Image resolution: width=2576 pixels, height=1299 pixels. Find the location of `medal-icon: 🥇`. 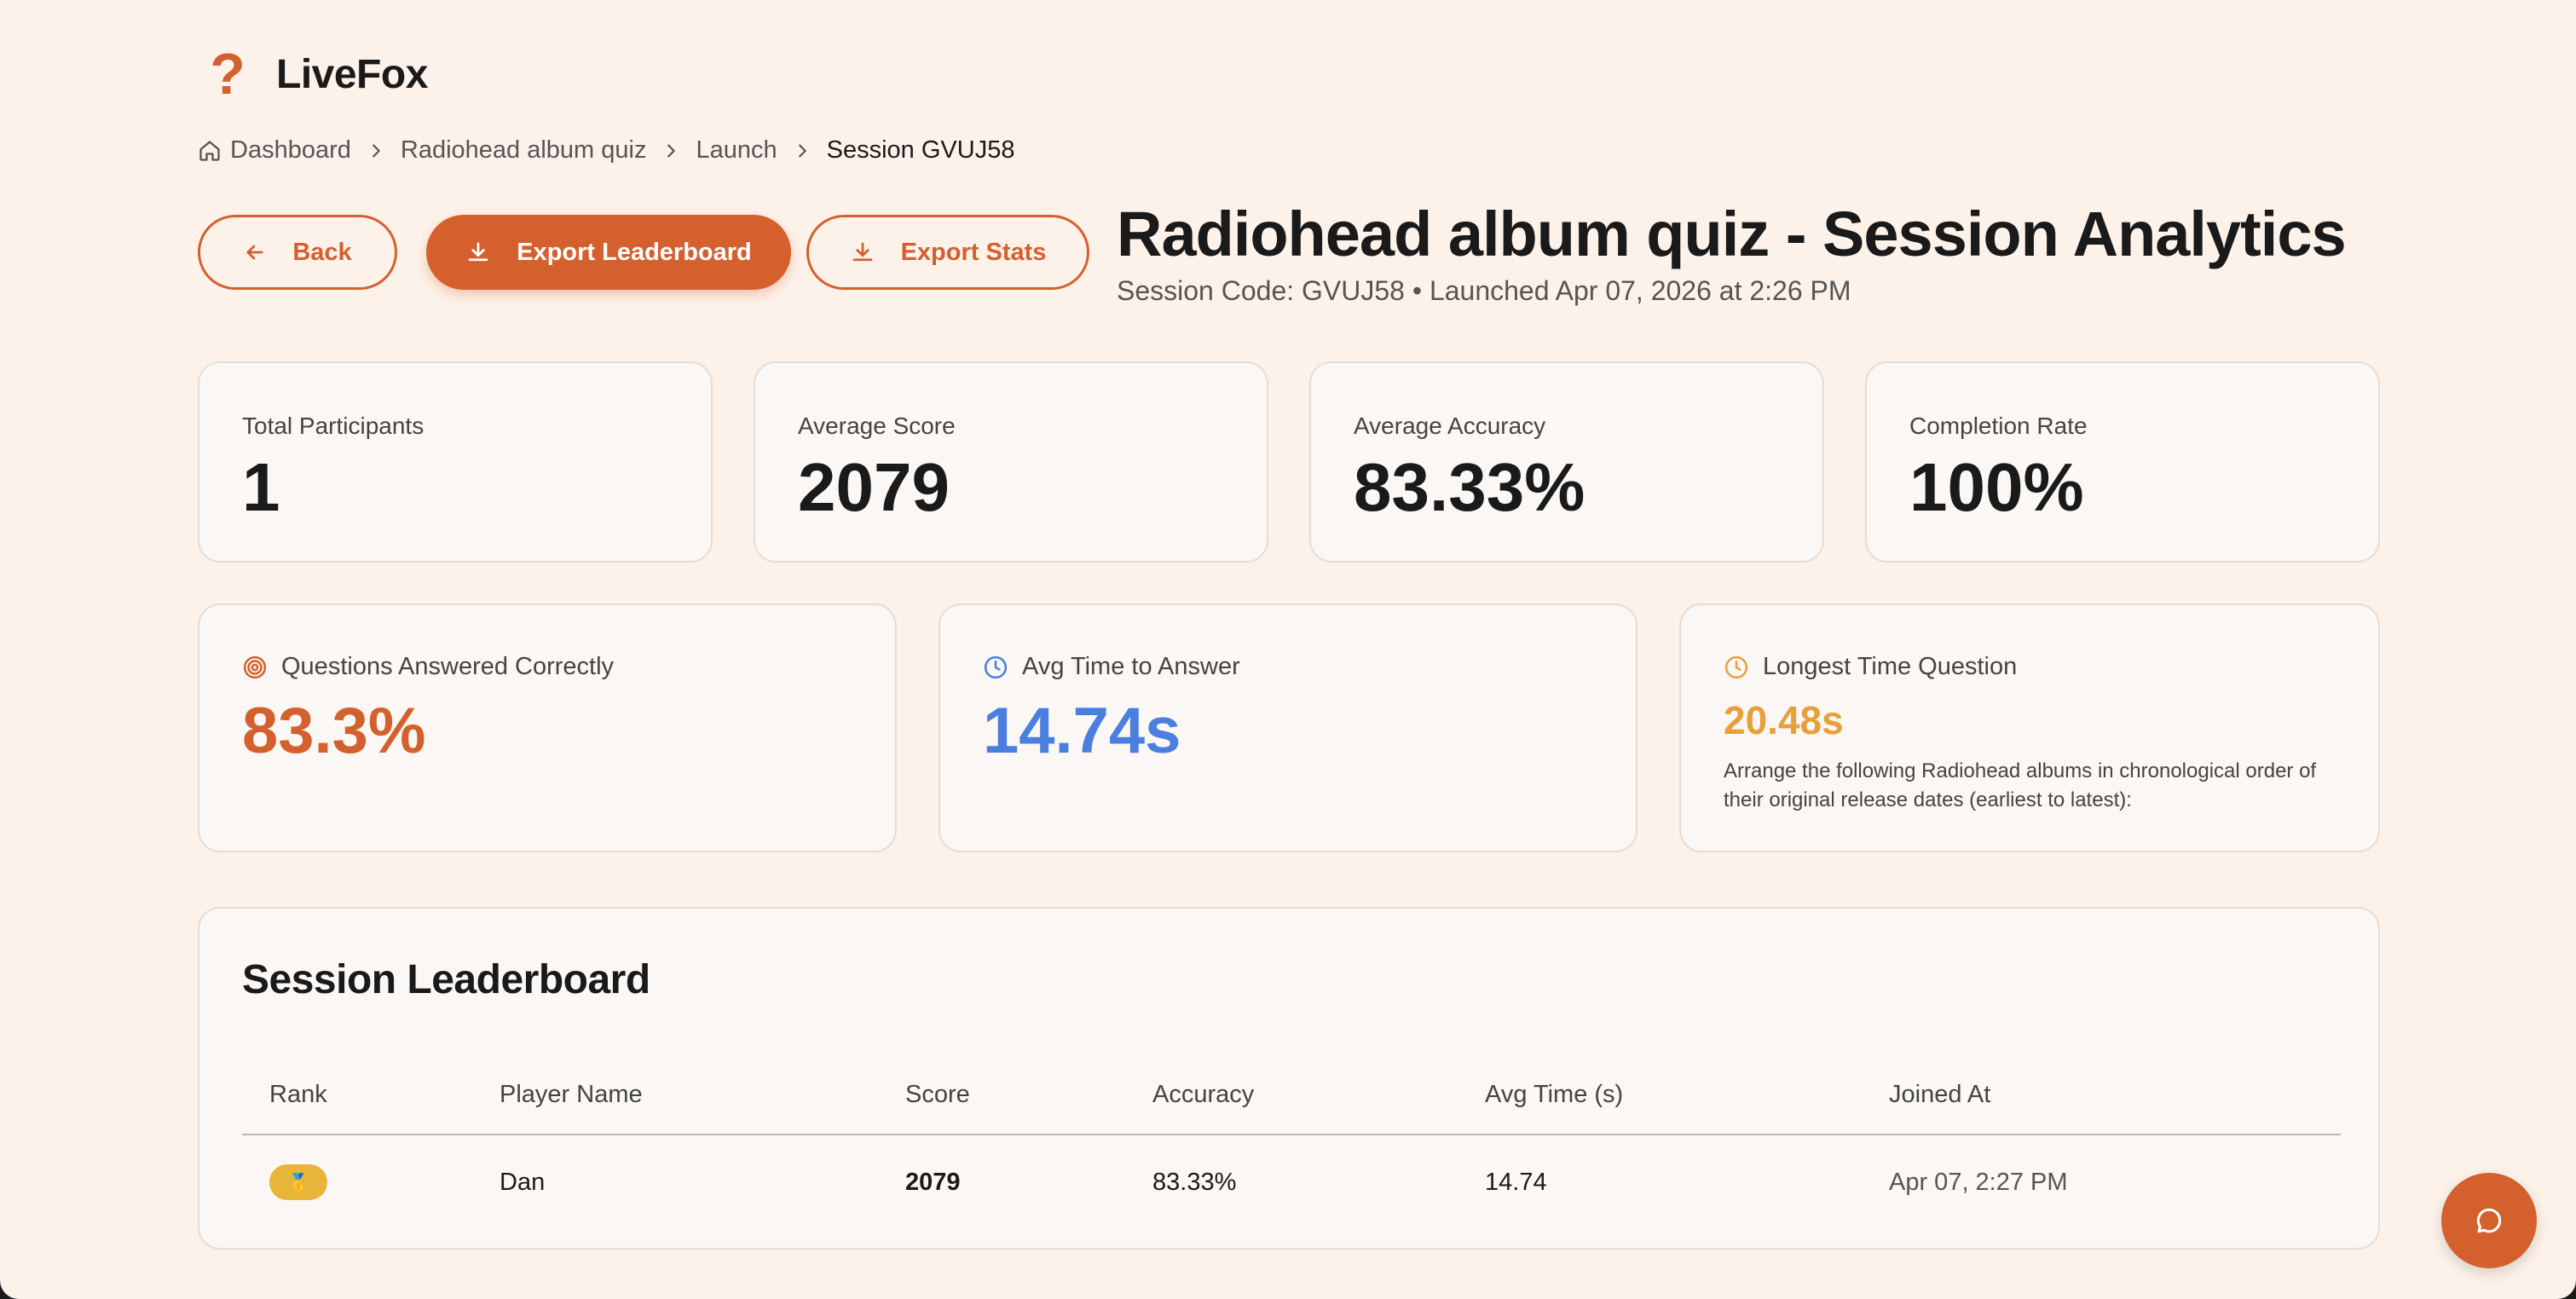

medal-icon: 🥇 is located at coordinates (298, 1182).